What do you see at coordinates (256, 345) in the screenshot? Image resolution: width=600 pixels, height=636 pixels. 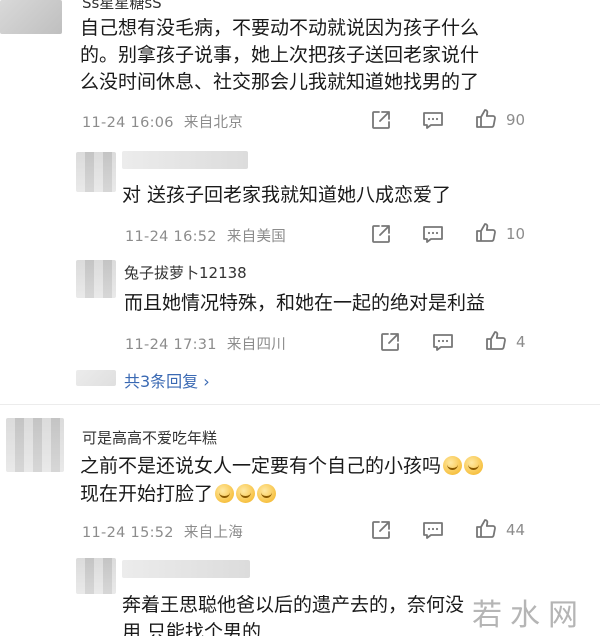 I see `location: 来自四川` at bounding box center [256, 345].